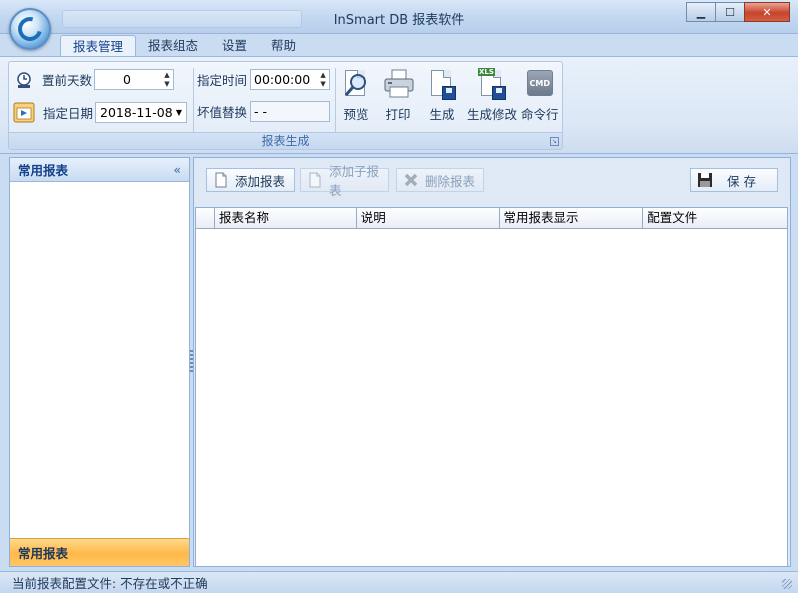 The height and width of the screenshot is (593, 798). Describe the element at coordinates (67, 80) in the screenshot. I see `days-before-label: 置前天数` at that location.